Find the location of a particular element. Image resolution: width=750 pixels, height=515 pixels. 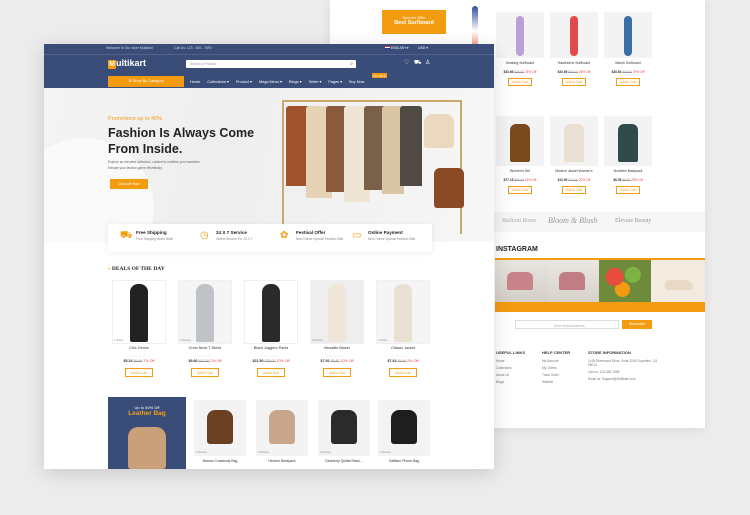

nav-blogs: Blogs ▾ is located at coordinates (295, 82).